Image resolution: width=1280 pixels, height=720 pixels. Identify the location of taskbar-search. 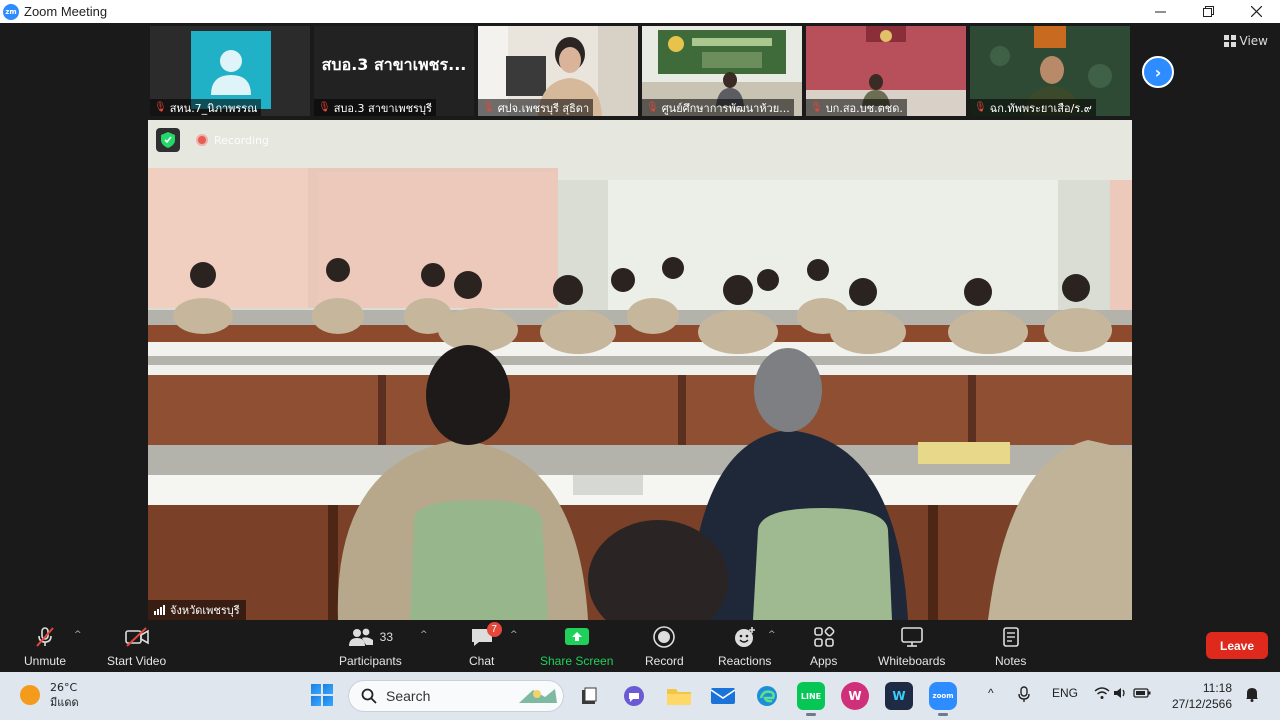
(456, 696).